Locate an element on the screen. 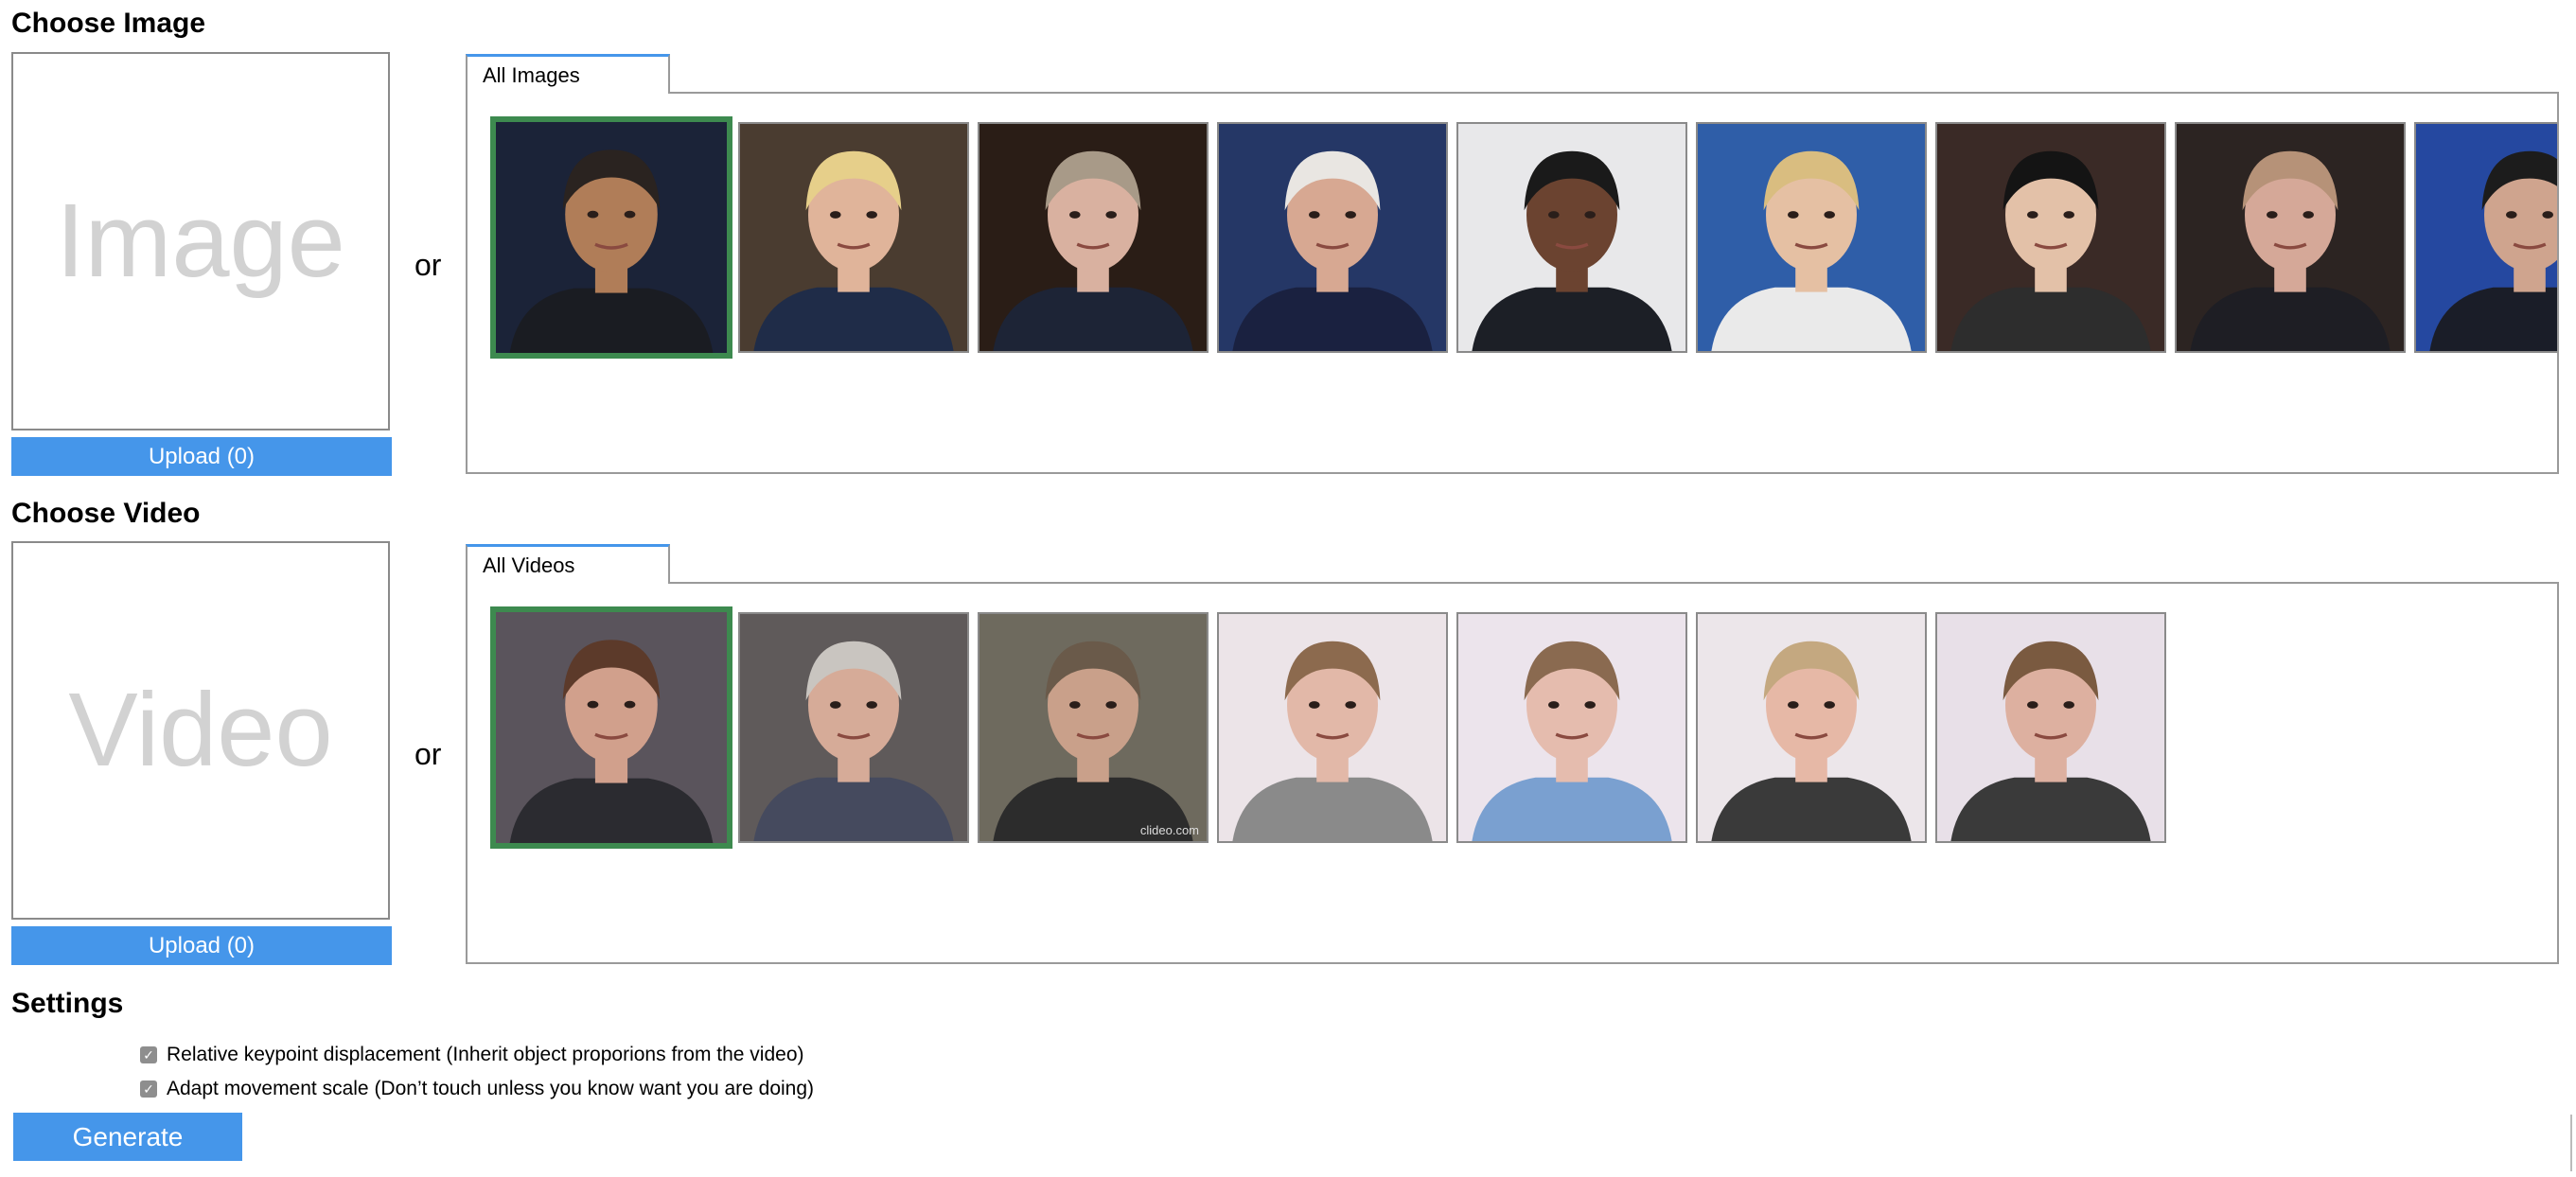 The width and height of the screenshot is (2576, 1177). tab-all-videos: All Videos is located at coordinates (568, 564).